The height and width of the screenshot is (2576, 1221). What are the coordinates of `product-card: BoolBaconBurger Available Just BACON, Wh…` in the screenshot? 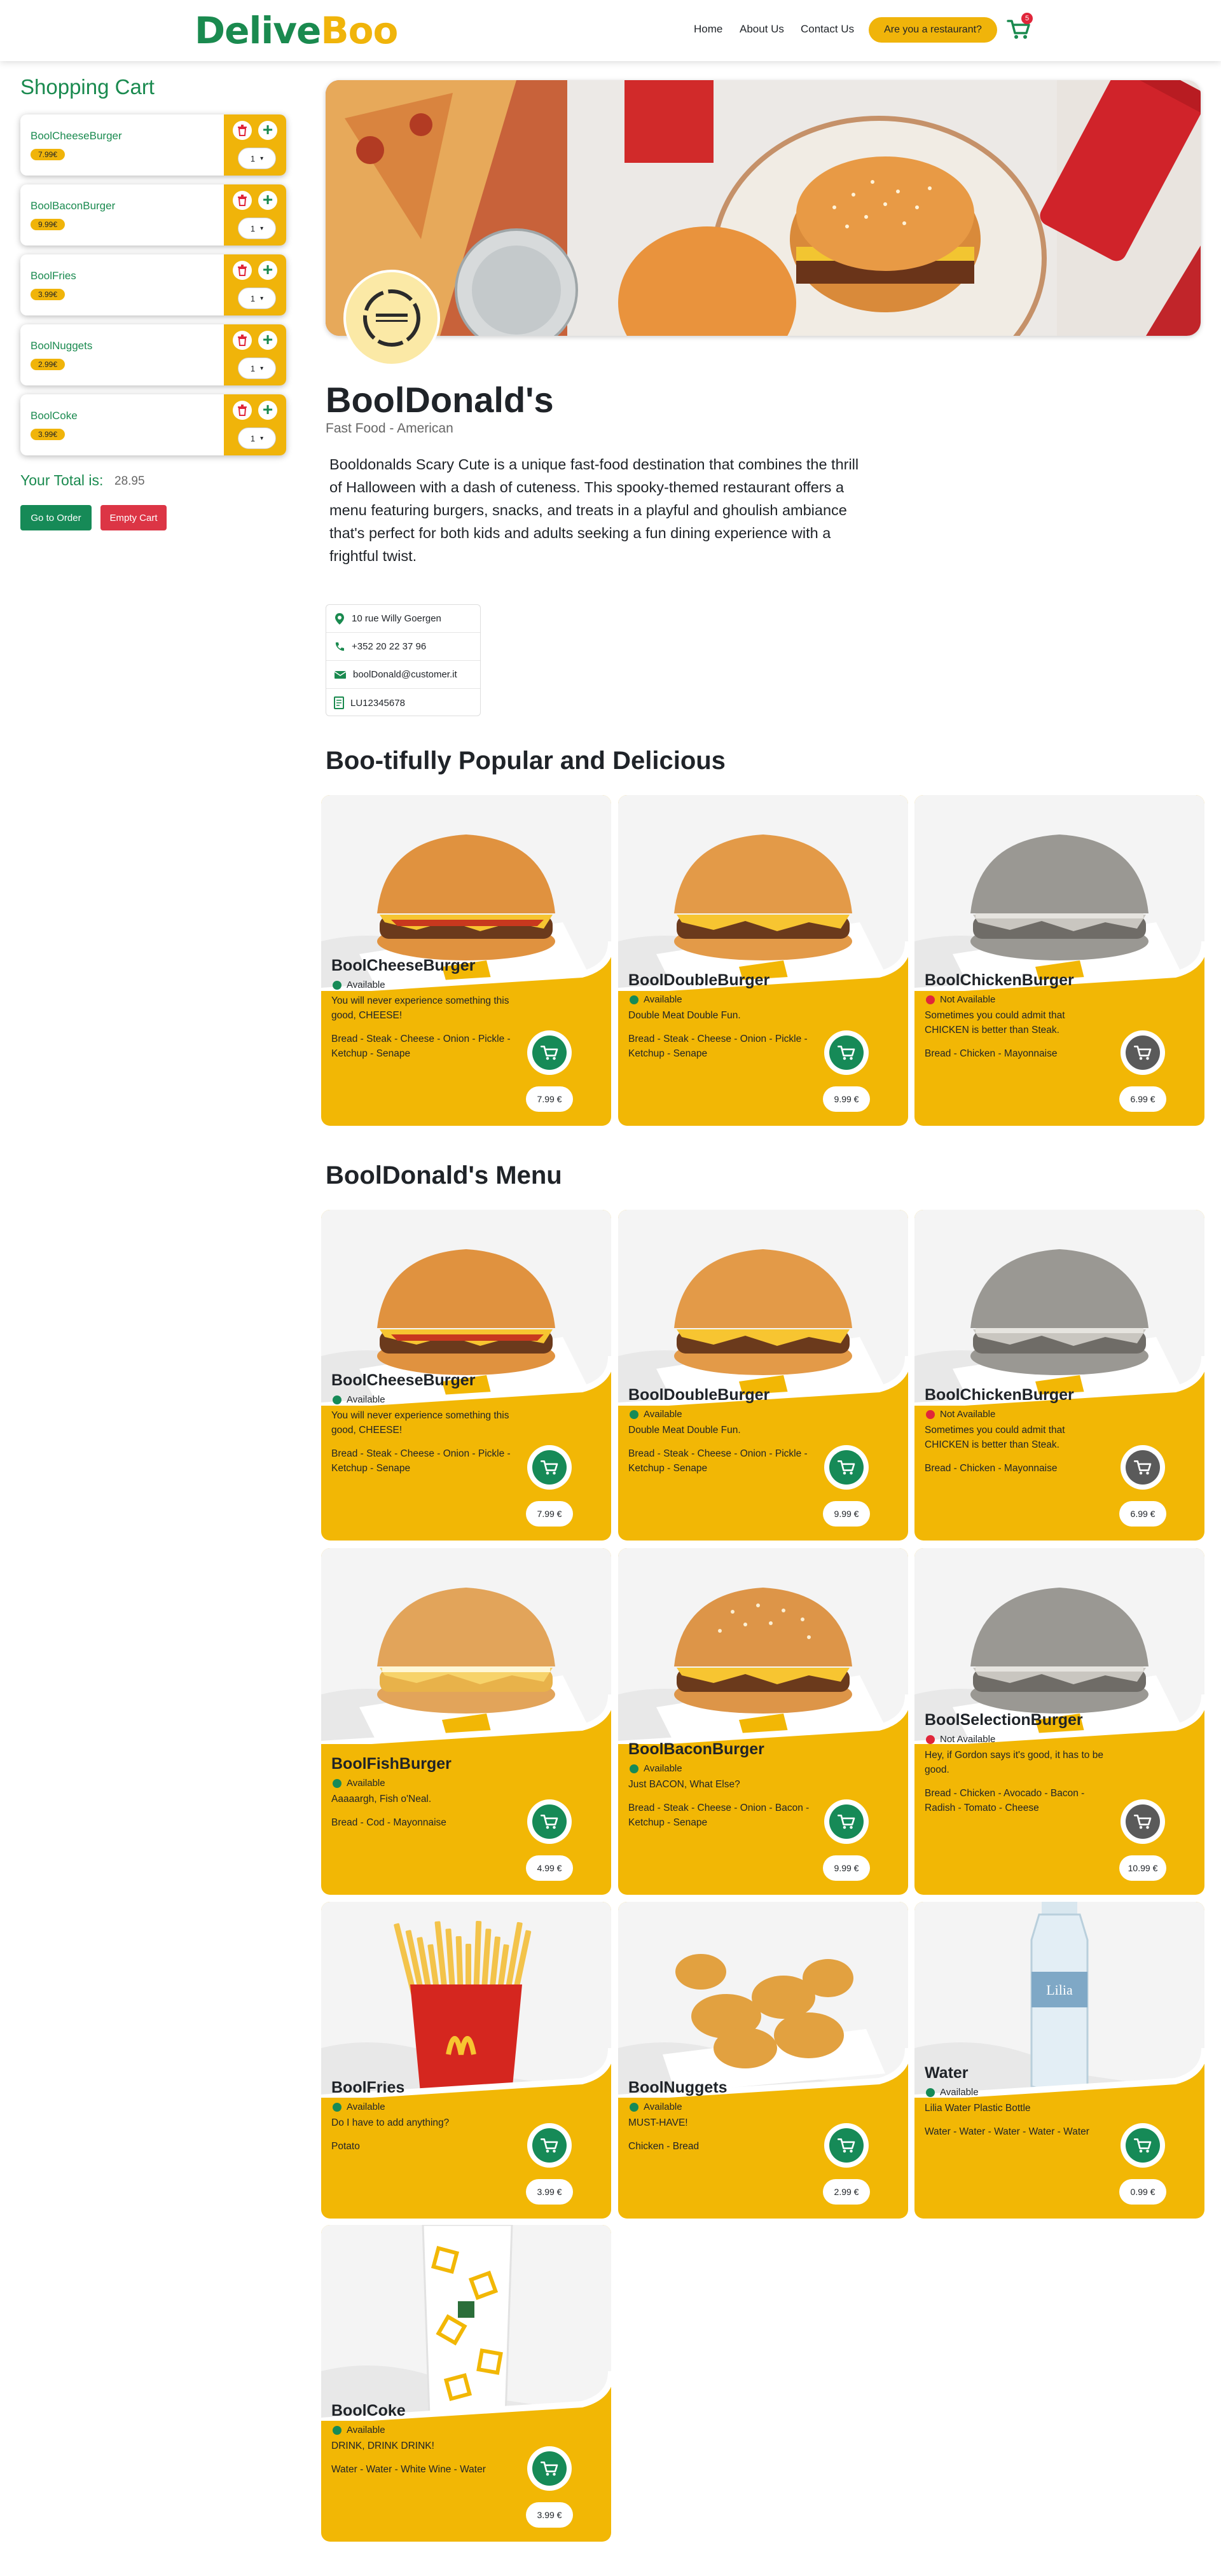 It's located at (763, 1721).